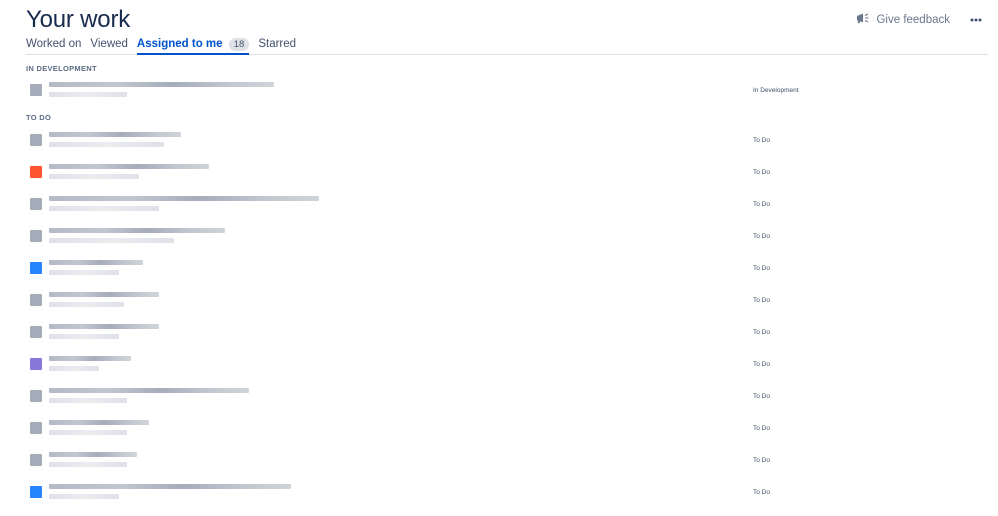 This screenshot has width=998, height=516. Describe the element at coordinates (976, 20) in the screenshot. I see `more-icon` at that location.